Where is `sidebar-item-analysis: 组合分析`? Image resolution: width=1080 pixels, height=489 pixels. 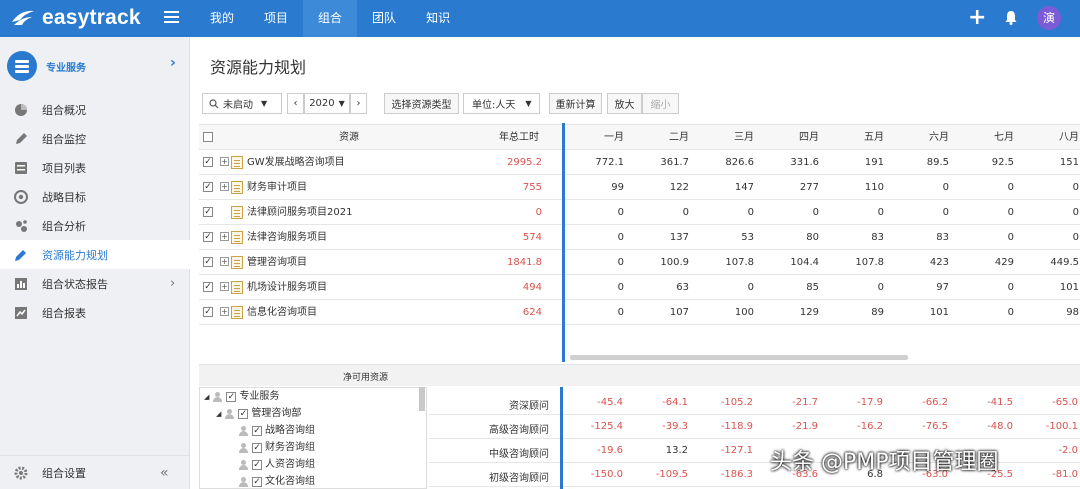 sidebar-item-analysis: 组合分析 is located at coordinates (95, 225).